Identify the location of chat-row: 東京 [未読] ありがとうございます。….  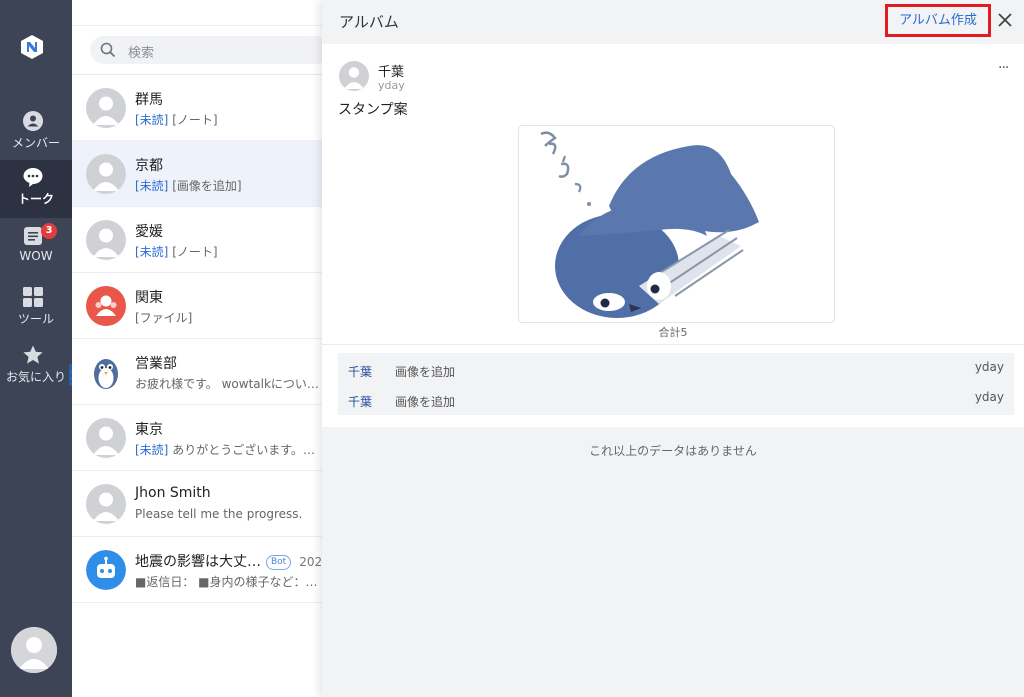
(198, 438).